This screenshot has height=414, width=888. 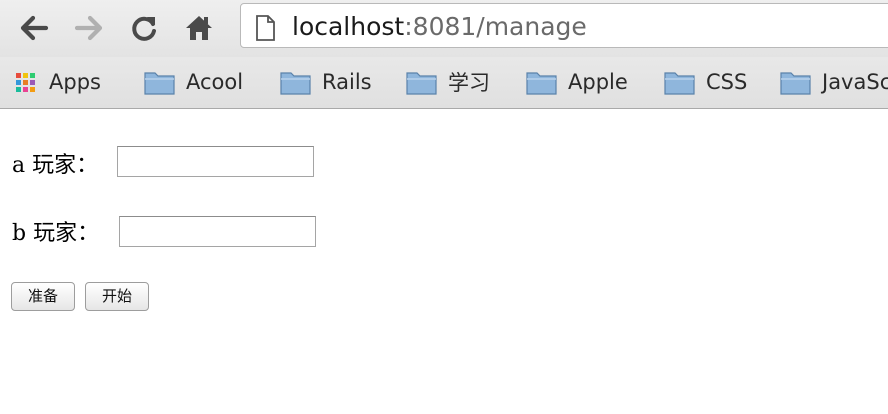 What do you see at coordinates (217, 231) in the screenshot?
I see `player-b-input` at bounding box center [217, 231].